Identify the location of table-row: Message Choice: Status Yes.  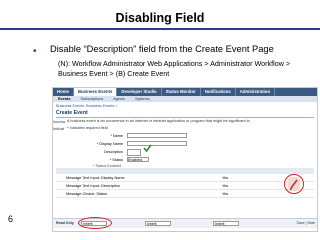
(185, 194).